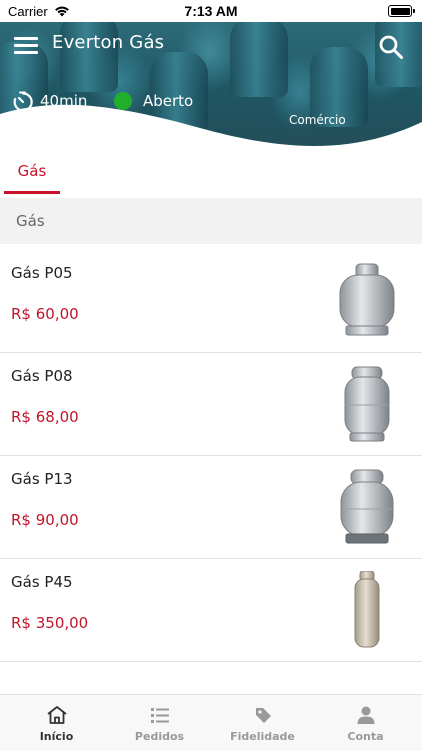 Image resolution: width=422 pixels, height=751 pixels. Describe the element at coordinates (123, 101) in the screenshot. I see `open-status-icon` at that location.